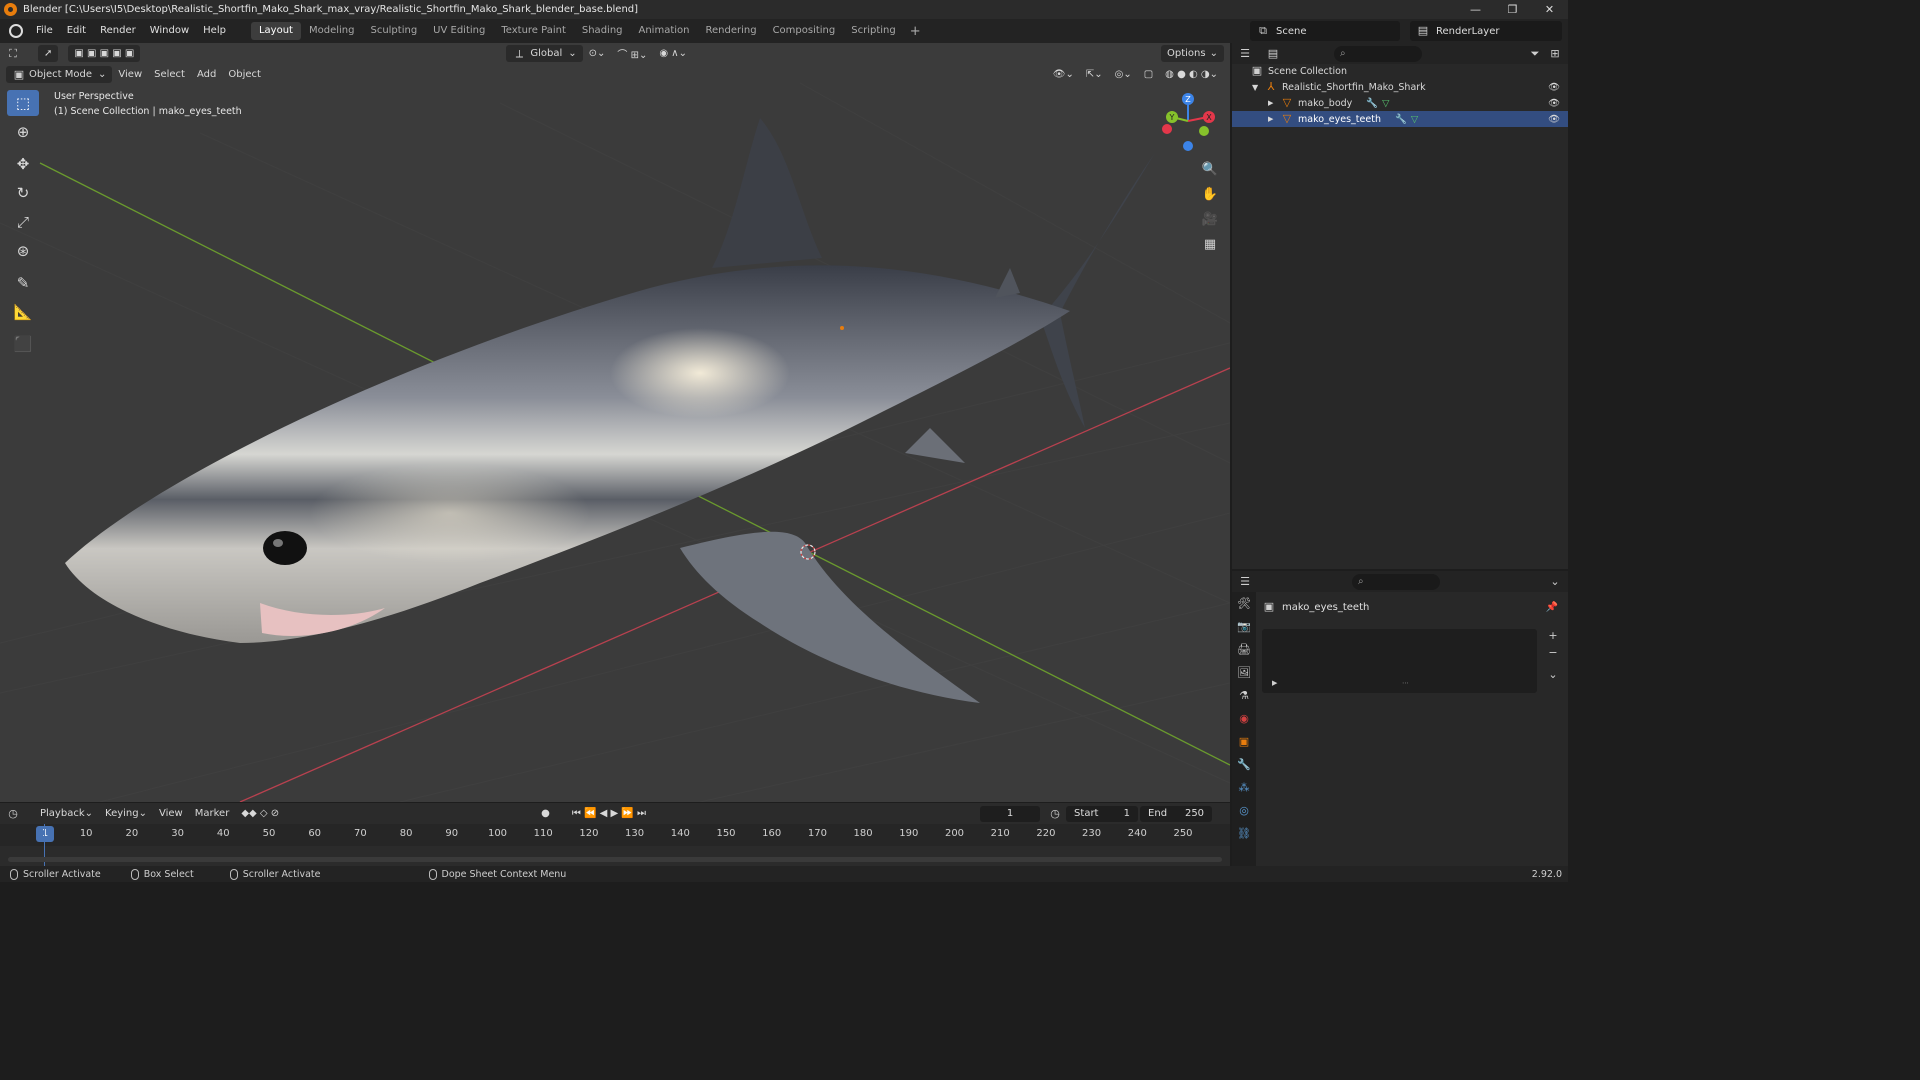 Image resolution: width=1920 pixels, height=1080 pixels. Describe the element at coordinates (615, 859) in the screenshot. I see `timeline-scrollbar` at that location.